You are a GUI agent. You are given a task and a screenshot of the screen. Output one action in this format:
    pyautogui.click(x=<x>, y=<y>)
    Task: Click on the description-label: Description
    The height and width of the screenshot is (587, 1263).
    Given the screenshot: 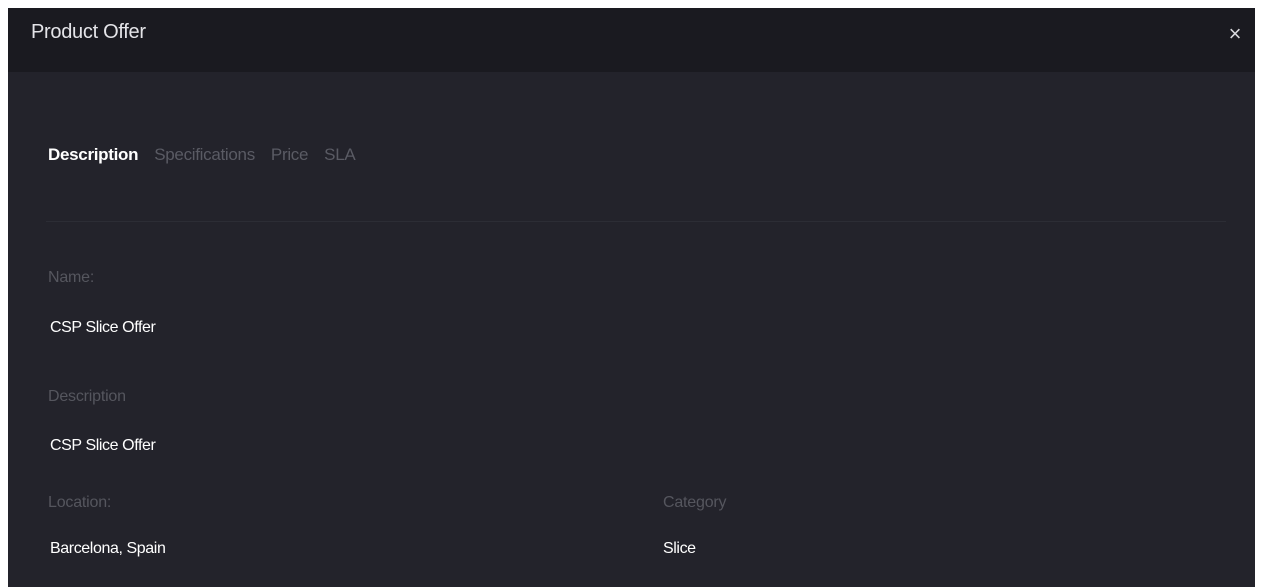 What is the action you would take?
    pyautogui.click(x=87, y=396)
    